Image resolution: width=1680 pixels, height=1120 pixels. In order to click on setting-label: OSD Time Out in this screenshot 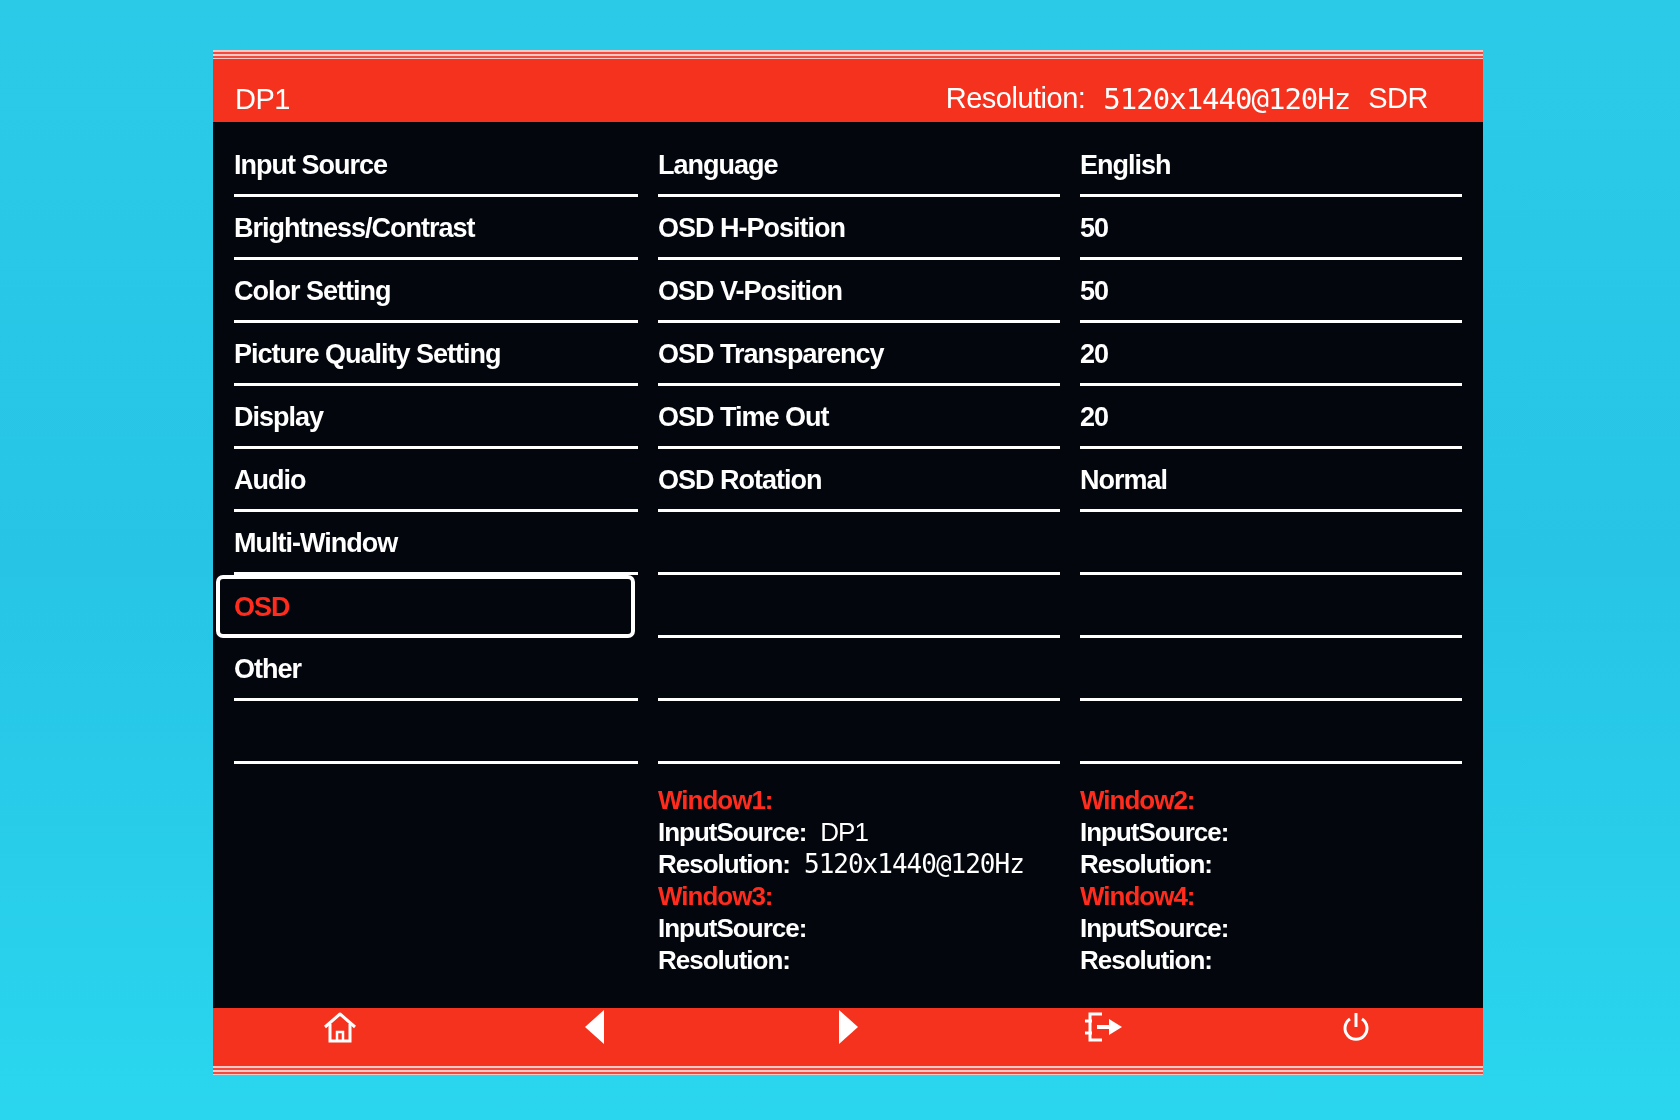, I will do `click(743, 417)`.